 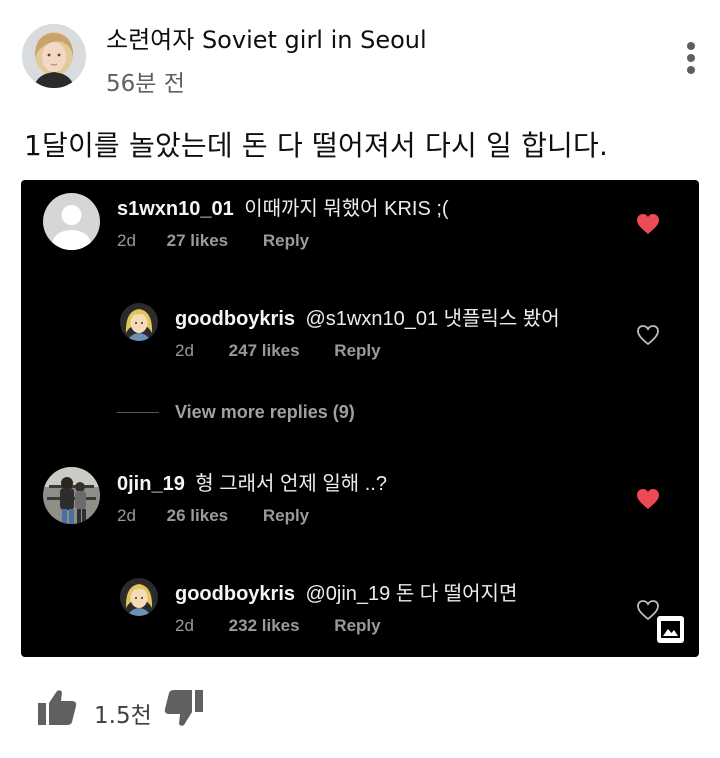 I want to click on image-gallery-icon, so click(x=670, y=629).